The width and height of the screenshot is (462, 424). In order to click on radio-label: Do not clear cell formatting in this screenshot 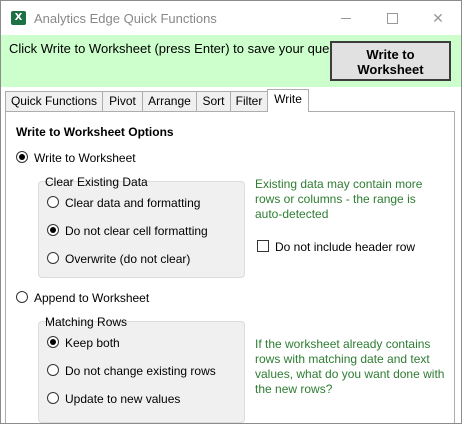, I will do `click(136, 231)`.